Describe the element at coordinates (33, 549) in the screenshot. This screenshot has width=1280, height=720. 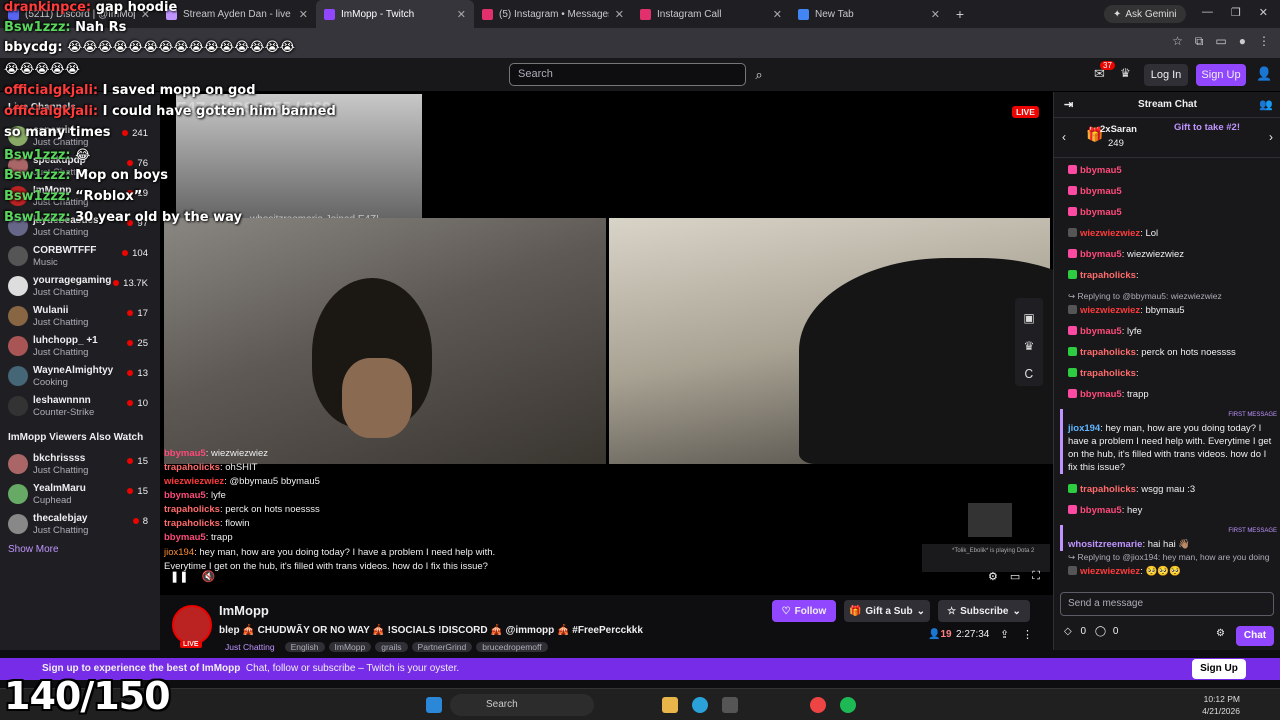
I see `show-more-link: Show More` at that location.